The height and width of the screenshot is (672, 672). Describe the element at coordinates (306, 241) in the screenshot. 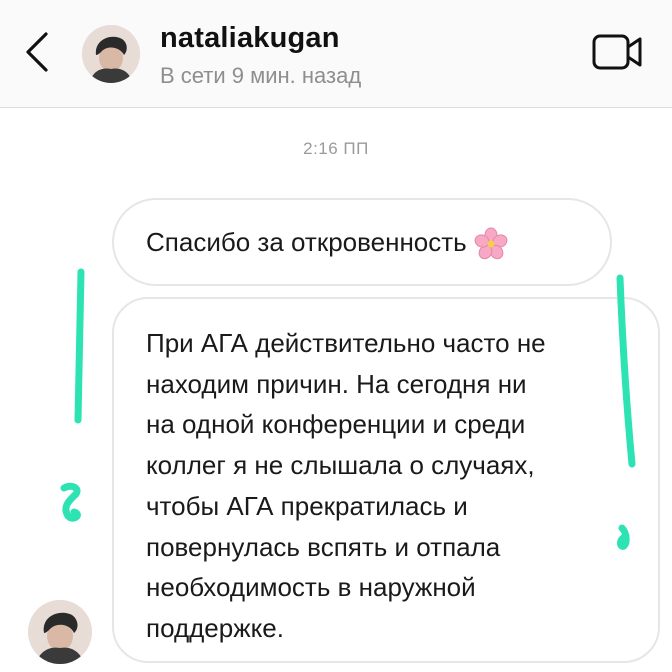

I see `message-text: Спасибо за откровенность` at that location.